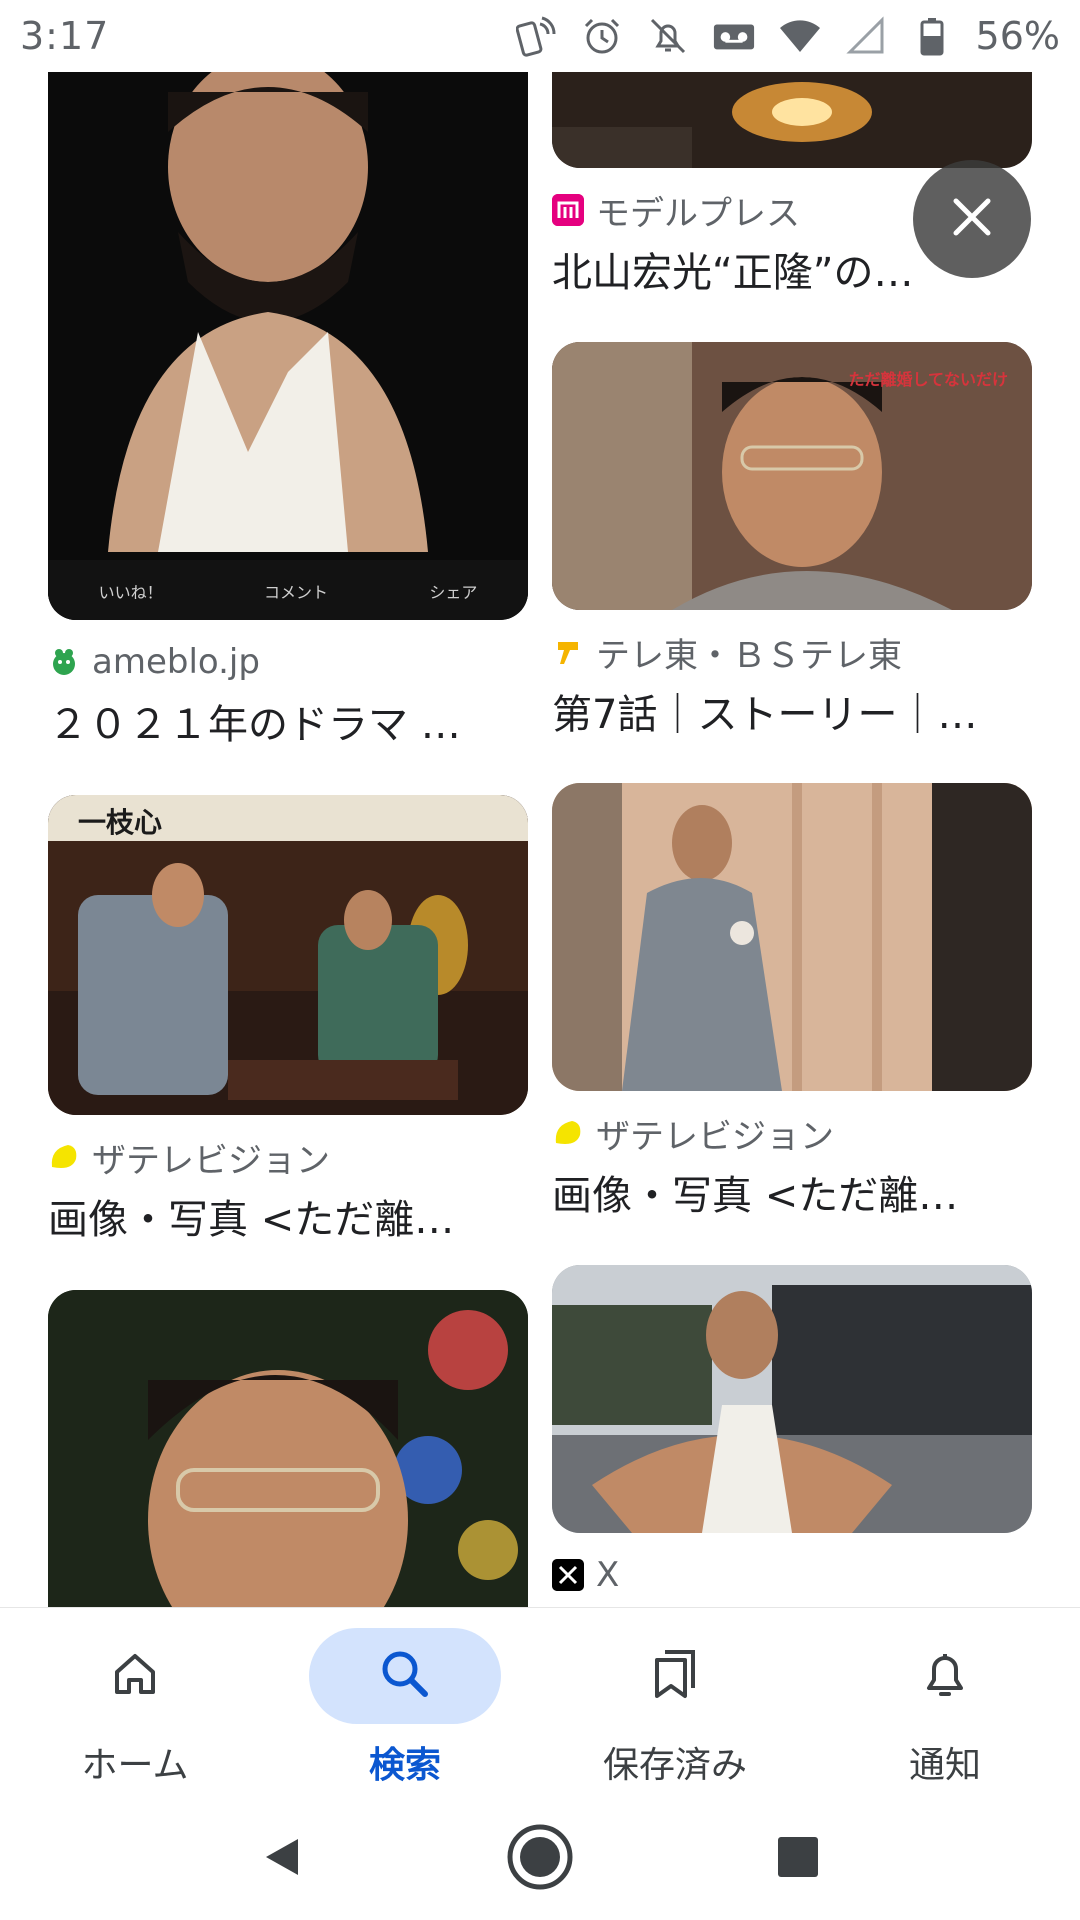  I want to click on signal-icon, so click(866, 36).